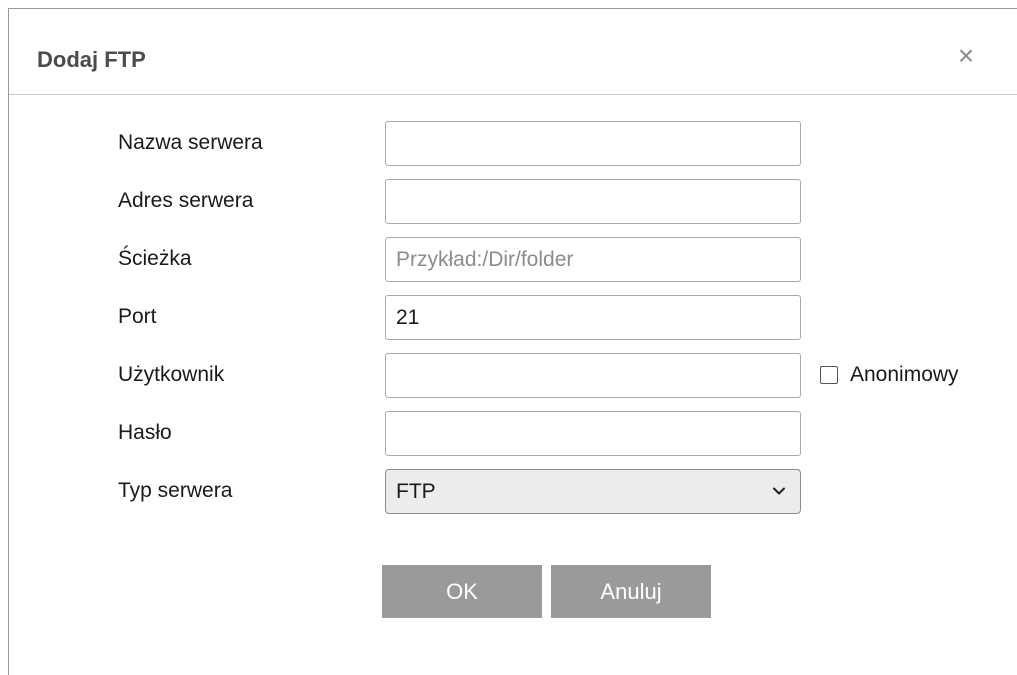 Image resolution: width=1017 pixels, height=675 pixels. What do you see at coordinates (186, 200) in the screenshot?
I see `server-address-label: Adres serwera` at bounding box center [186, 200].